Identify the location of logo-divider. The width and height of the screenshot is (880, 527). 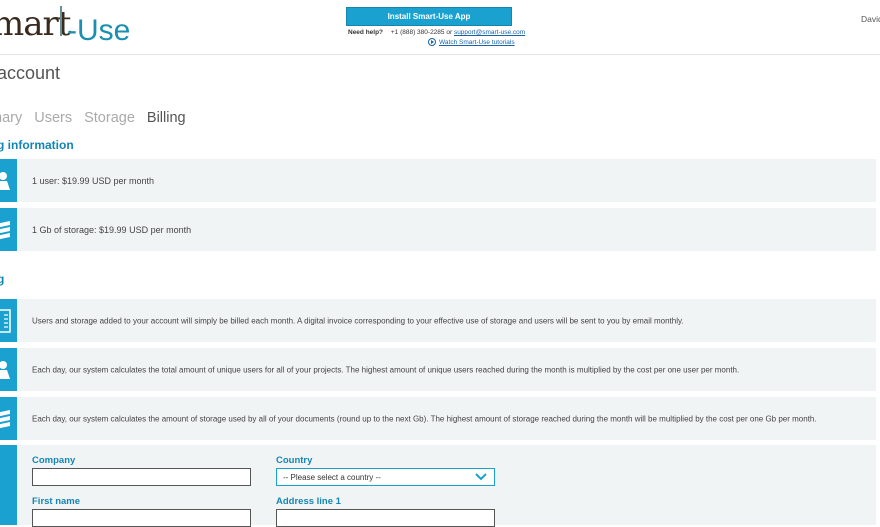
(61, 21).